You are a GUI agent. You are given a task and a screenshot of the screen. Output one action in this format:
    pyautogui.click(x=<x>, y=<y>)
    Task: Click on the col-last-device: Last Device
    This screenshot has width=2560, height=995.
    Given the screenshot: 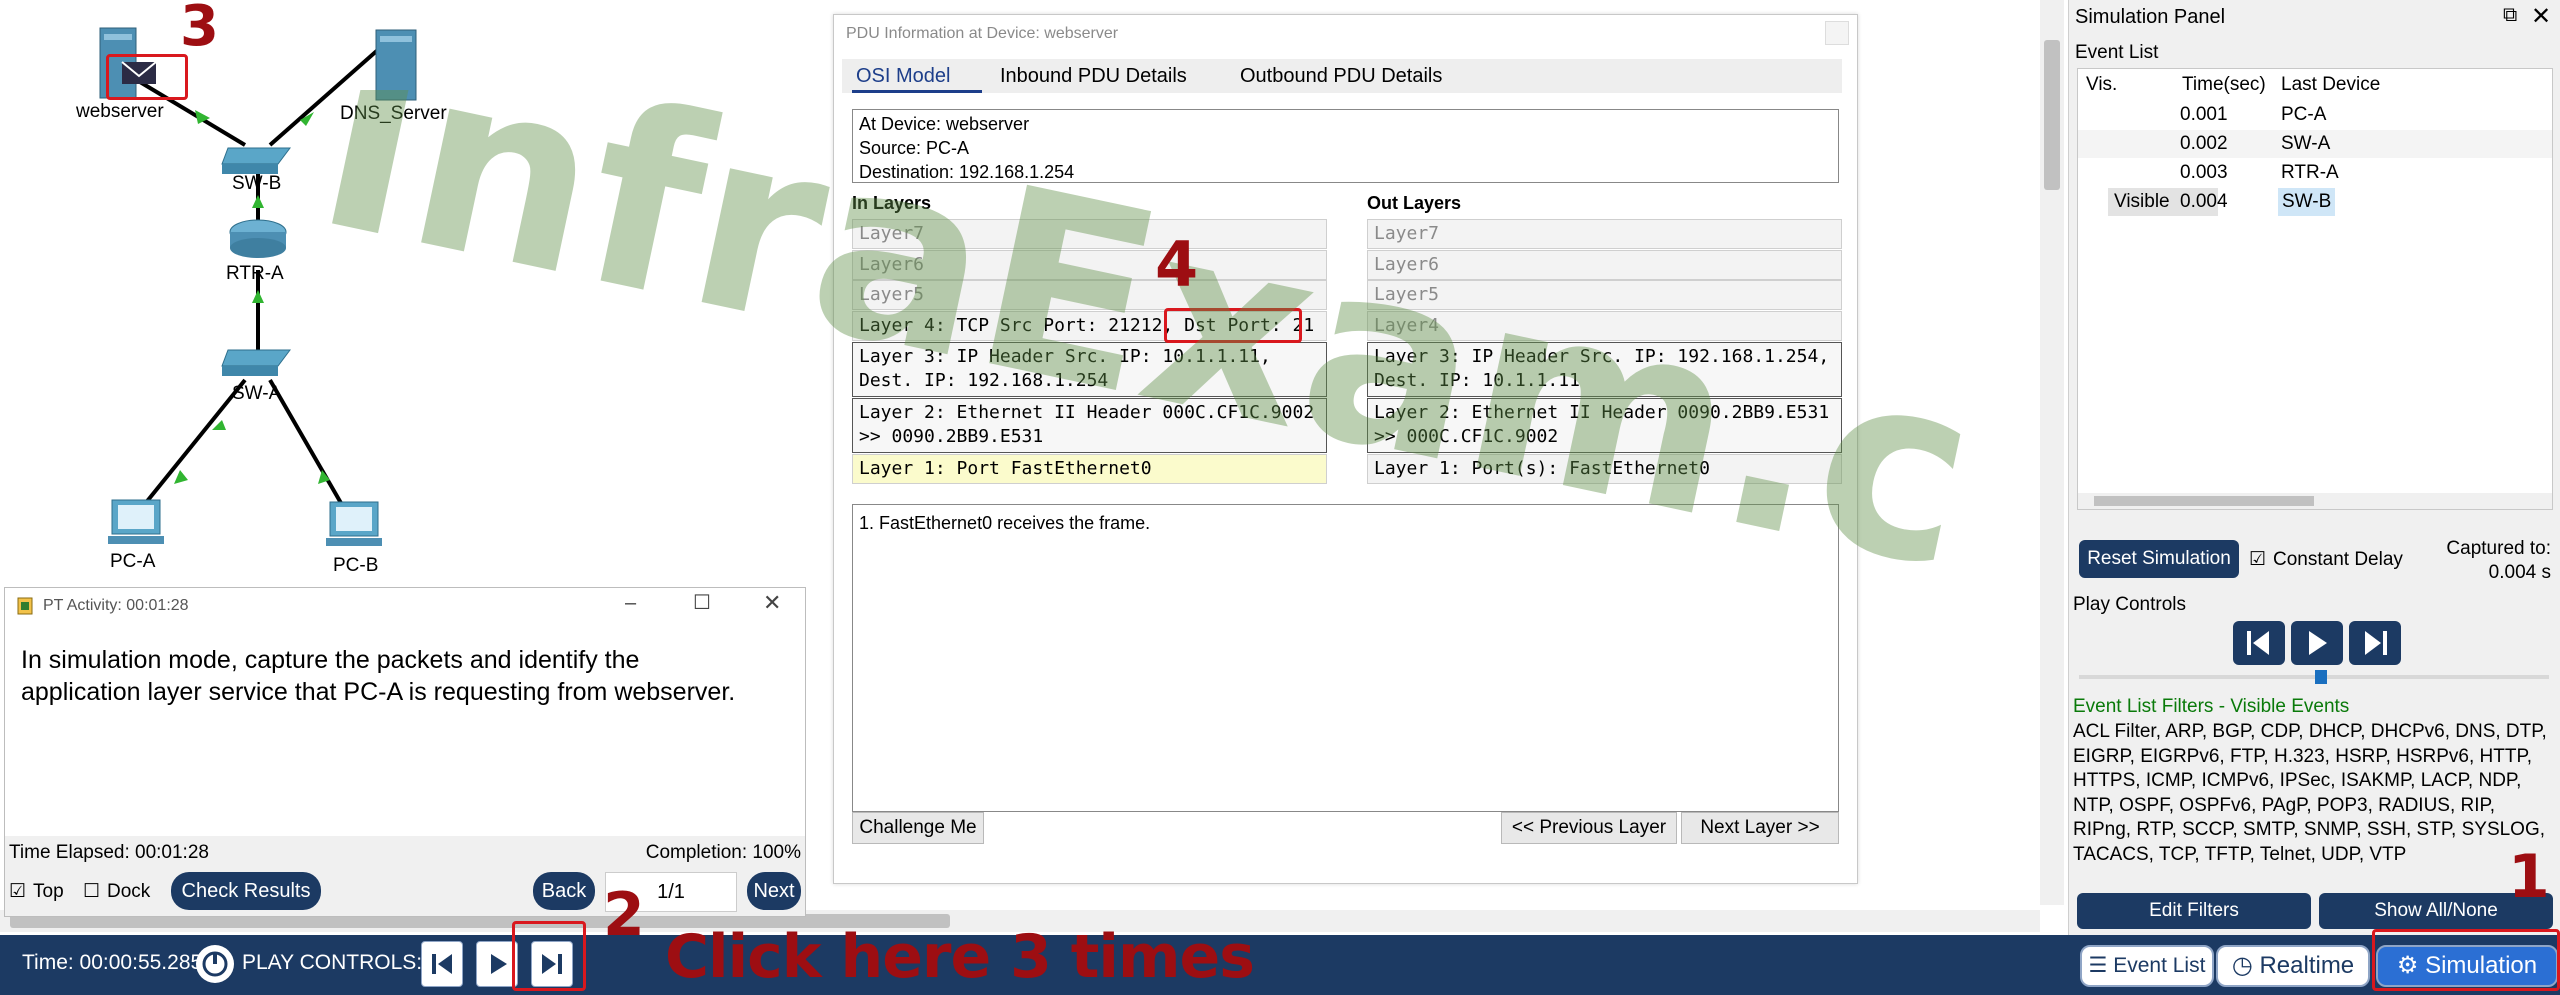 What is the action you would take?
    pyautogui.click(x=2331, y=84)
    